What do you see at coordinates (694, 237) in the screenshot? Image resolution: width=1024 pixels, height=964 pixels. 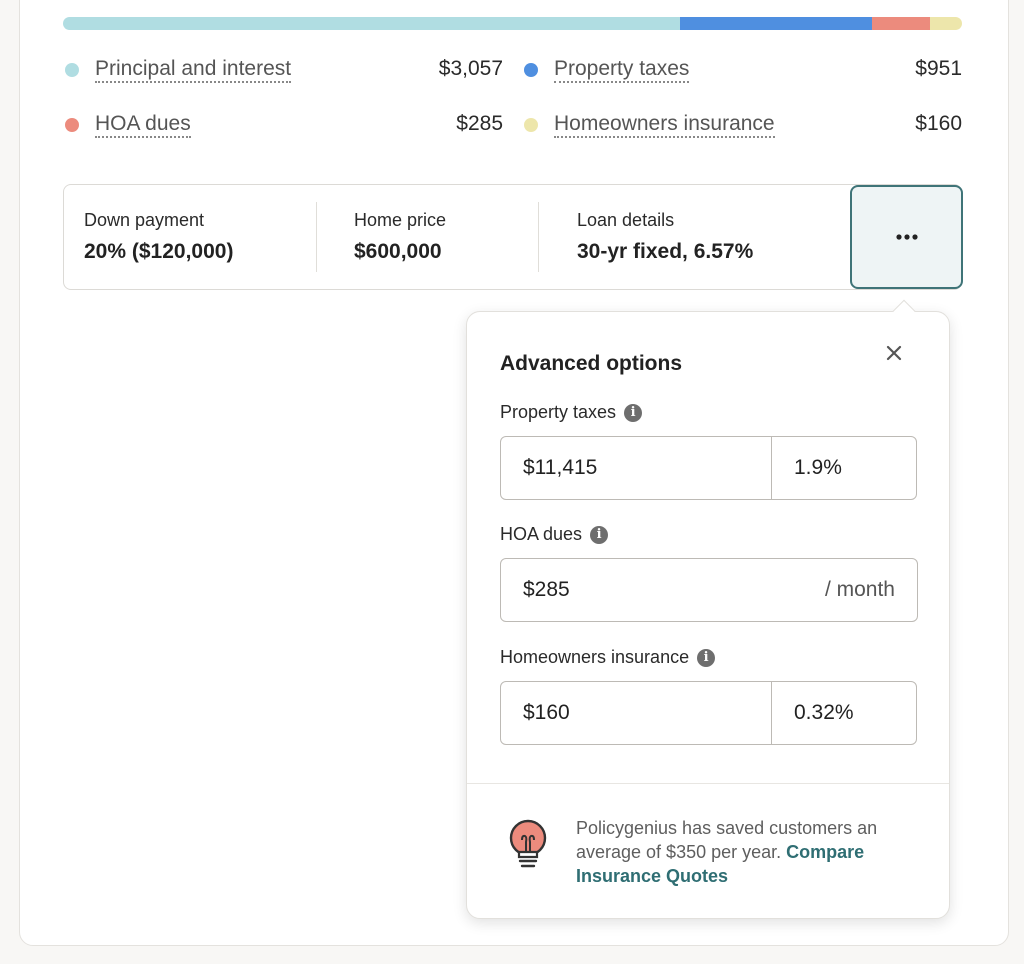 I see `loan-details-section: Loan details 30-yr fixed, 6.57%` at bounding box center [694, 237].